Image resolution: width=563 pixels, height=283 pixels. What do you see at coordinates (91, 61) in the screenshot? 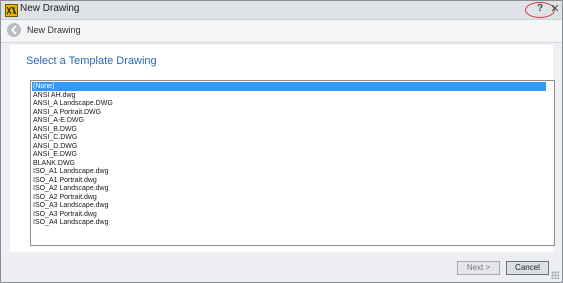
I see `page-heading: Select a Template Drawing` at bounding box center [91, 61].